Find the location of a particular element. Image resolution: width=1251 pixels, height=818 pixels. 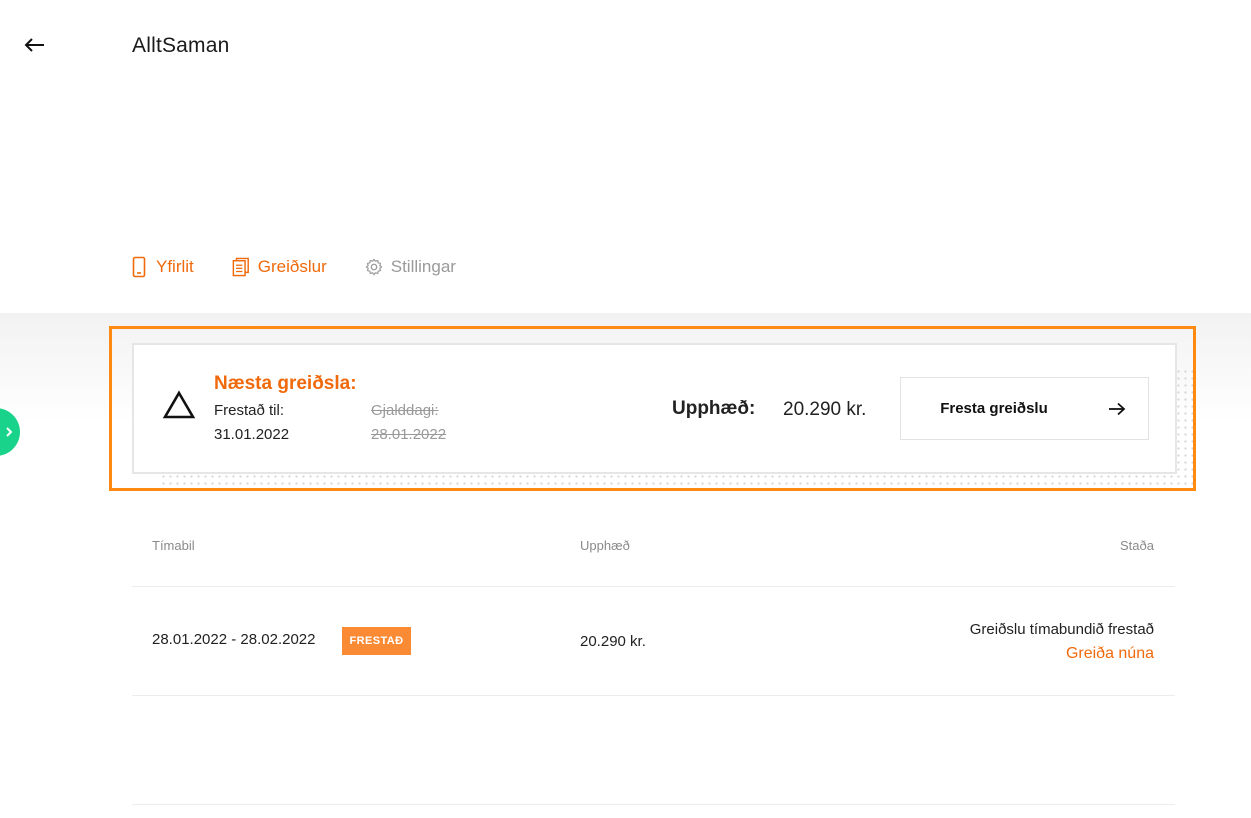

tab-label: Yfirlit is located at coordinates (175, 266).